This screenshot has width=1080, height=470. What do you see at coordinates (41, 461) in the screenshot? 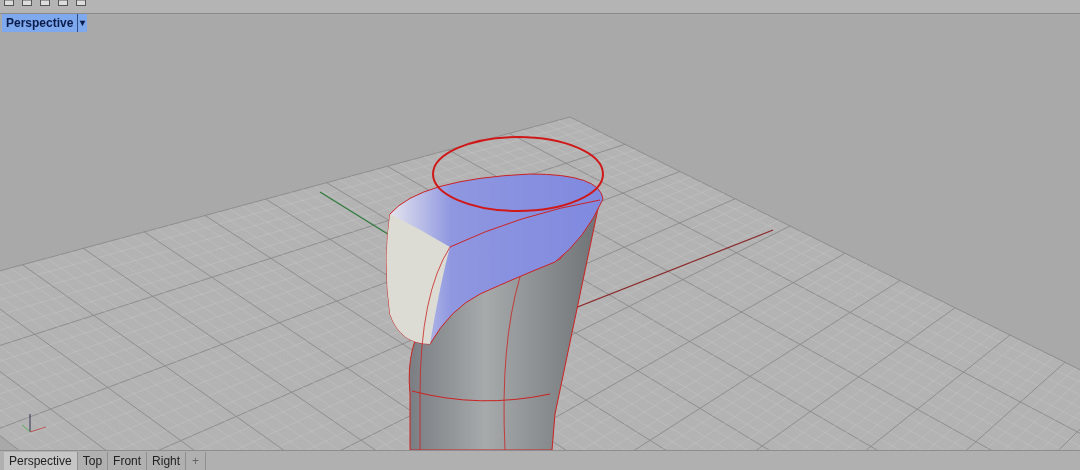
I see `view-tab: Perspective` at bounding box center [41, 461].